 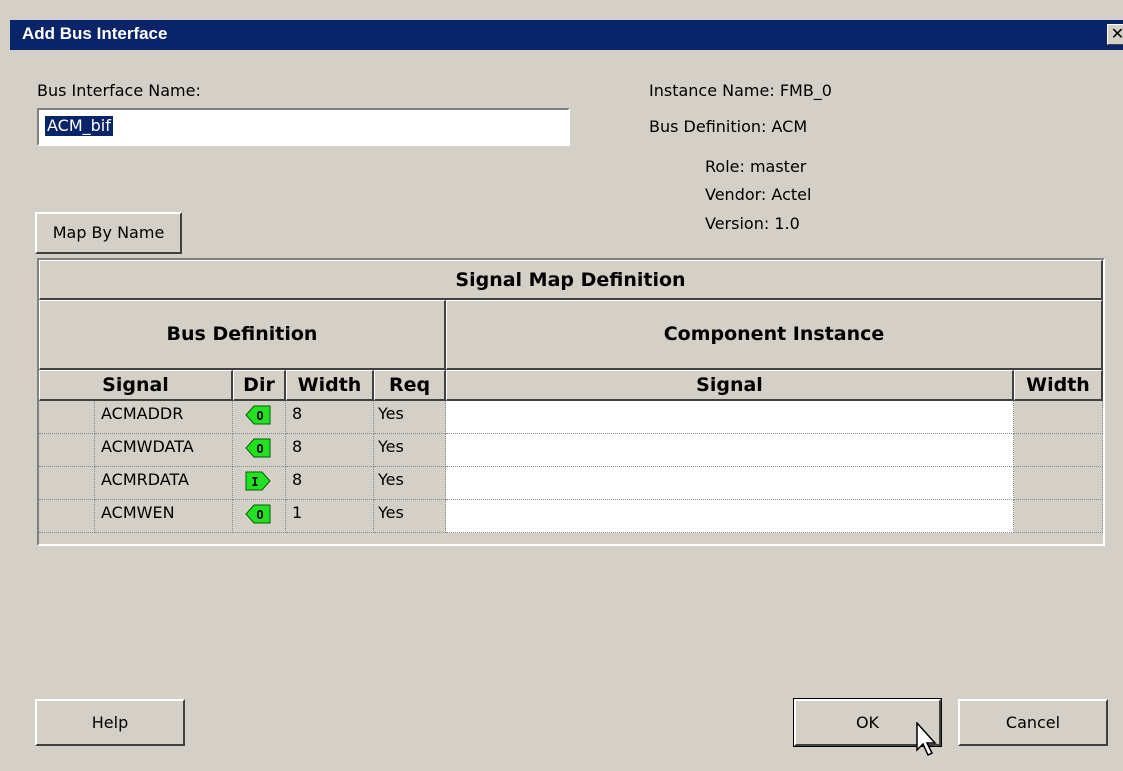 I want to click on col-header-component-signal: Signal, so click(x=730, y=385).